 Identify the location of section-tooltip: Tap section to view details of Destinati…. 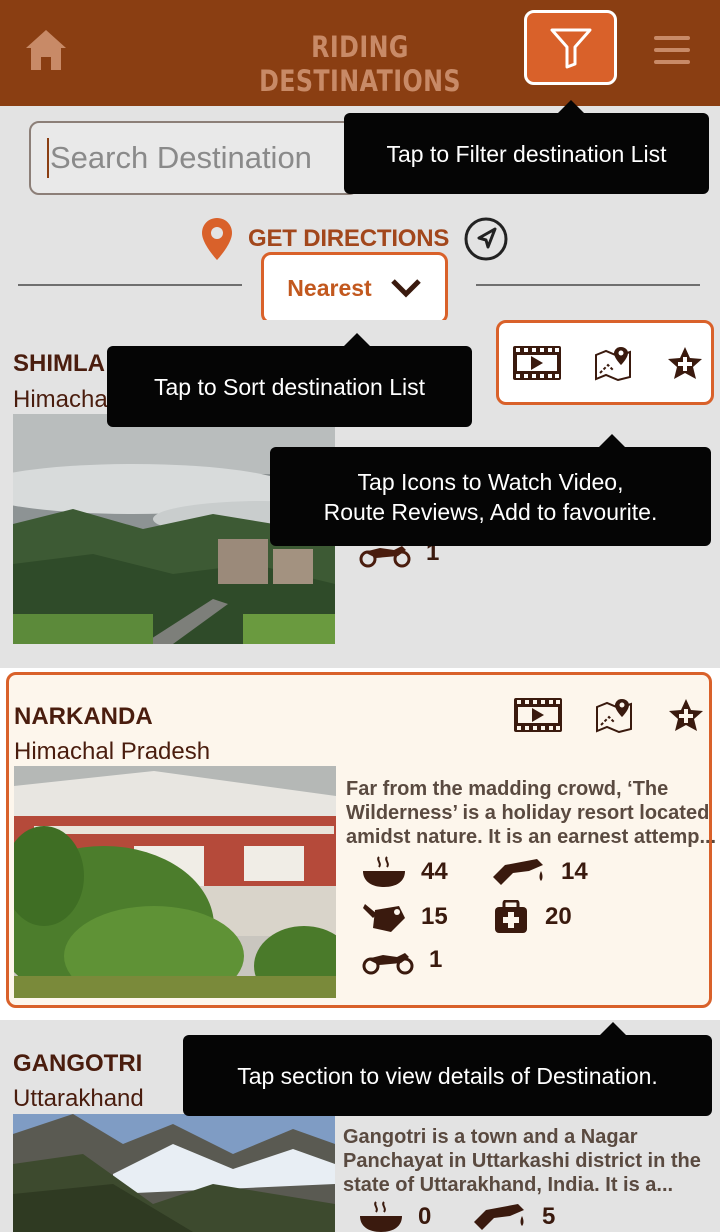
(447, 1069).